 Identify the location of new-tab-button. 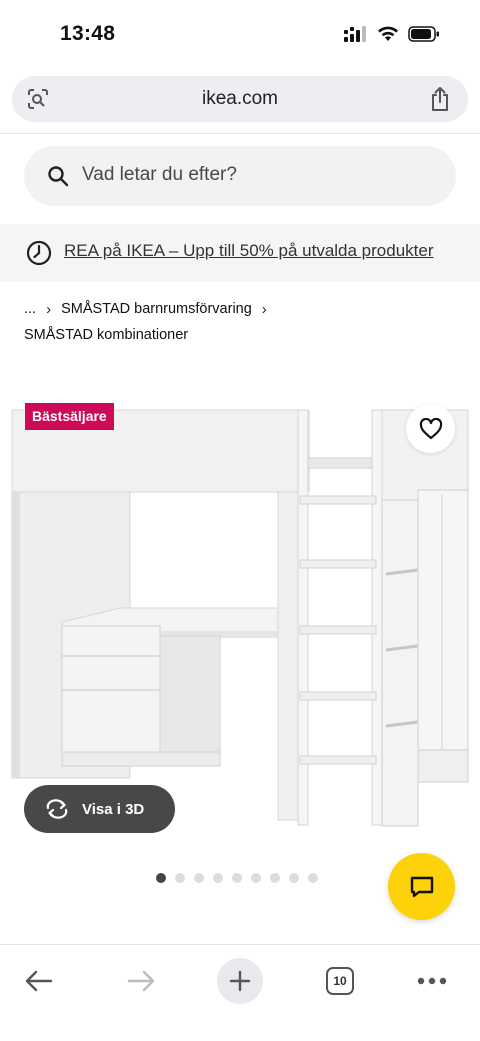
(240, 981).